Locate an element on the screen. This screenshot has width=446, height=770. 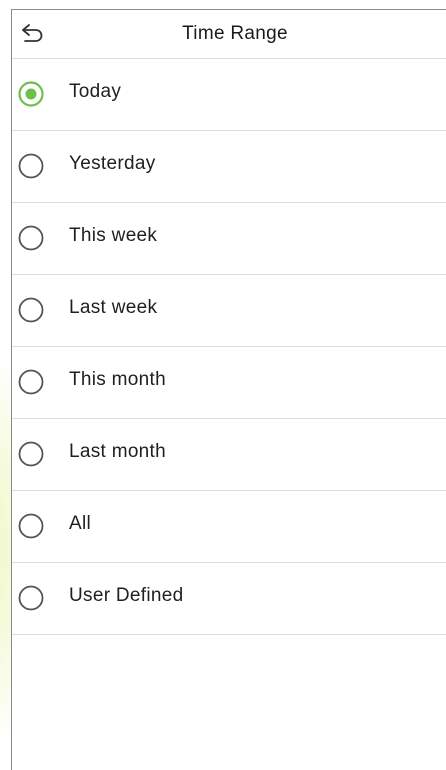
option-label: User Defined is located at coordinates (126, 595).